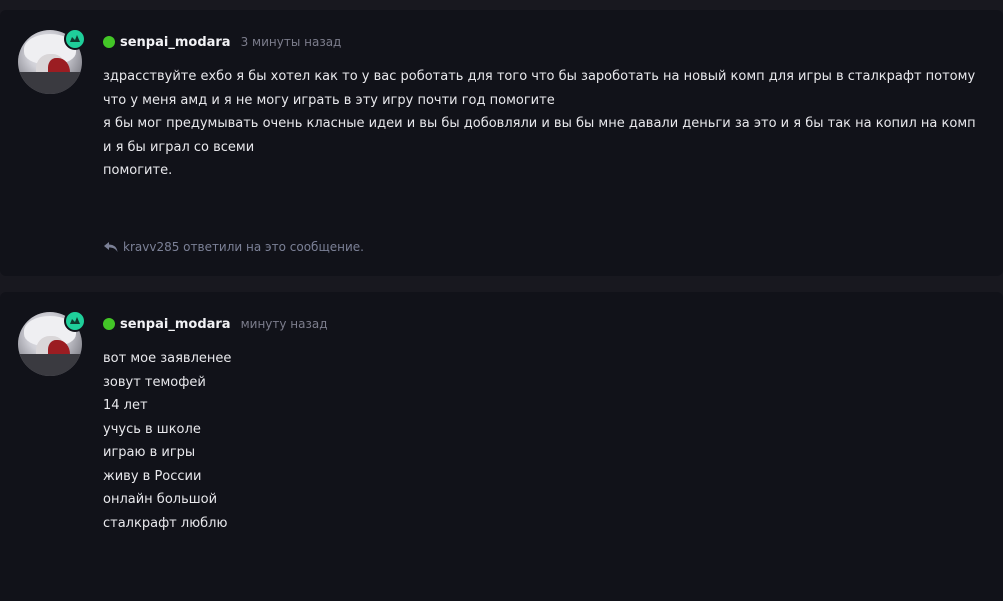 The width and height of the screenshot is (1003, 601). What do you see at coordinates (284, 324) in the screenshot?
I see `timestamp: минуту назад` at bounding box center [284, 324].